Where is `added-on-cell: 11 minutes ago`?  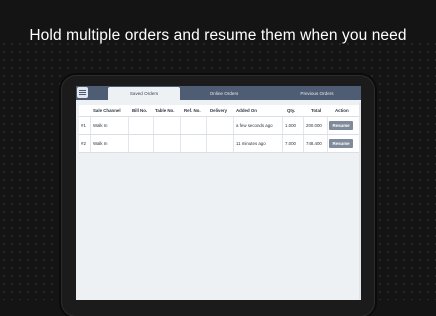 added-on-cell: 11 minutes ago is located at coordinates (251, 143).